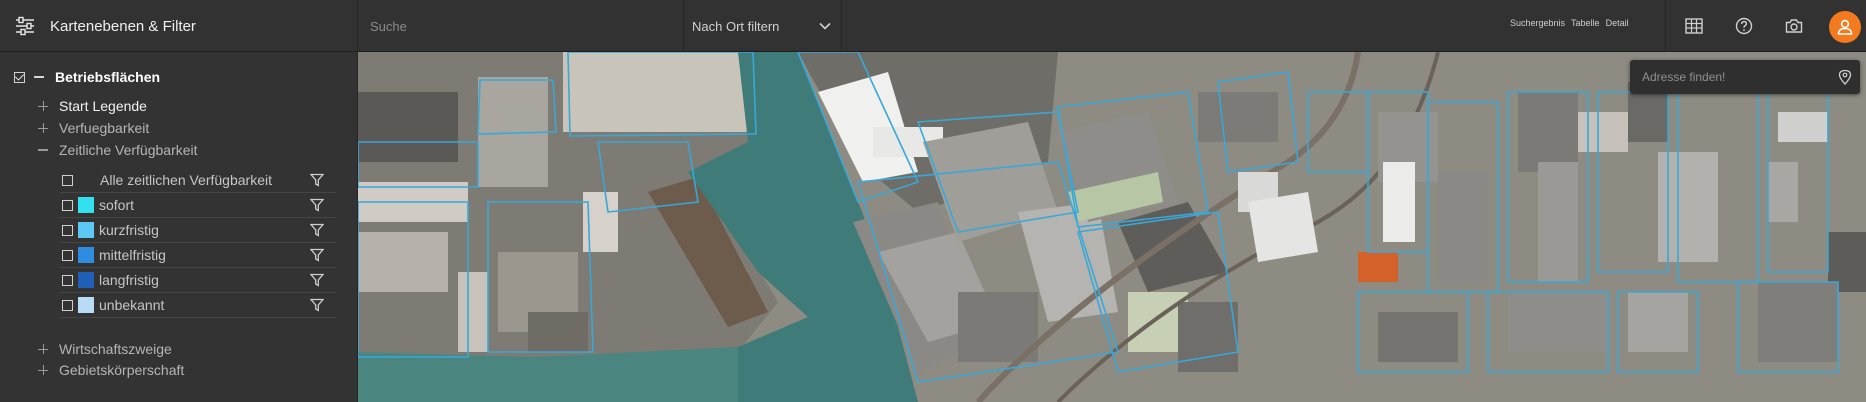 Image resolution: width=1866 pixels, height=402 pixels. Describe the element at coordinates (1585, 23) in the screenshot. I see `tab-tabelle: Tabelle` at that location.